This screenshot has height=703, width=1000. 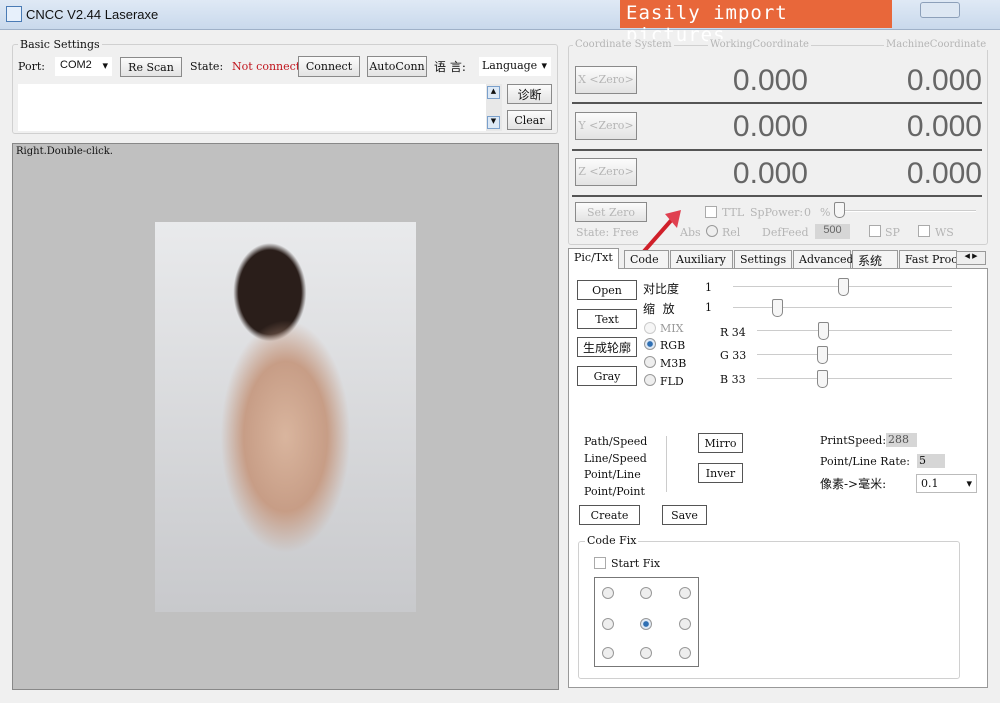 I want to click on origin-radio-tr, so click(x=685, y=593).